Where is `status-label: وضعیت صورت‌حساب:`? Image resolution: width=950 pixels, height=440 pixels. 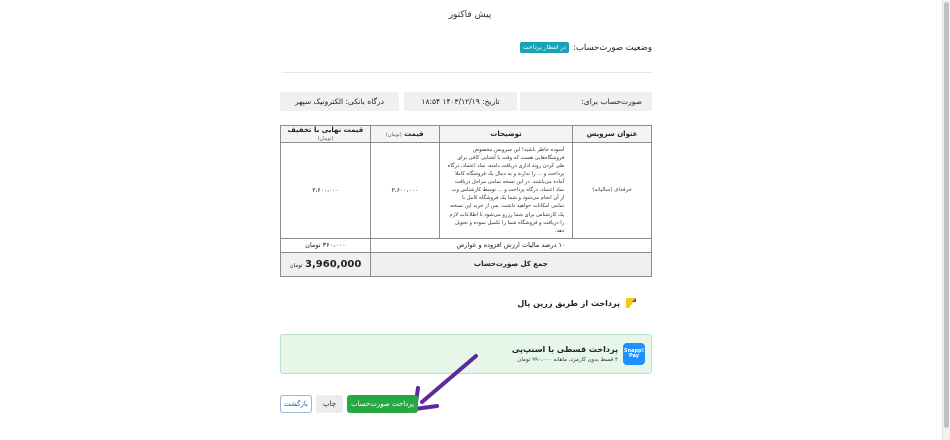 status-label: وضعیت صورت‌حساب: is located at coordinates (612, 47).